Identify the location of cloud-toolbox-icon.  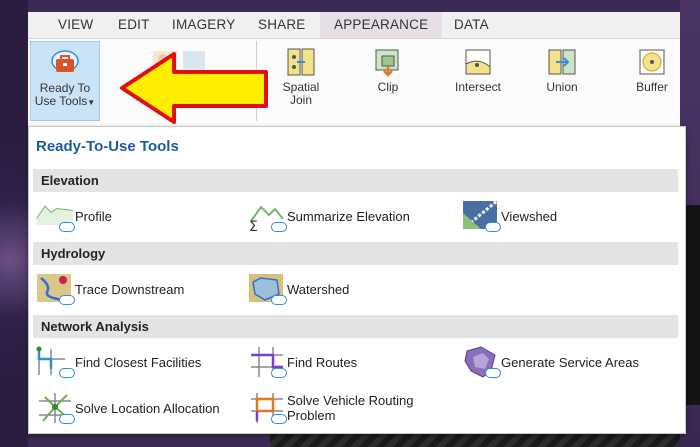
(65, 61).